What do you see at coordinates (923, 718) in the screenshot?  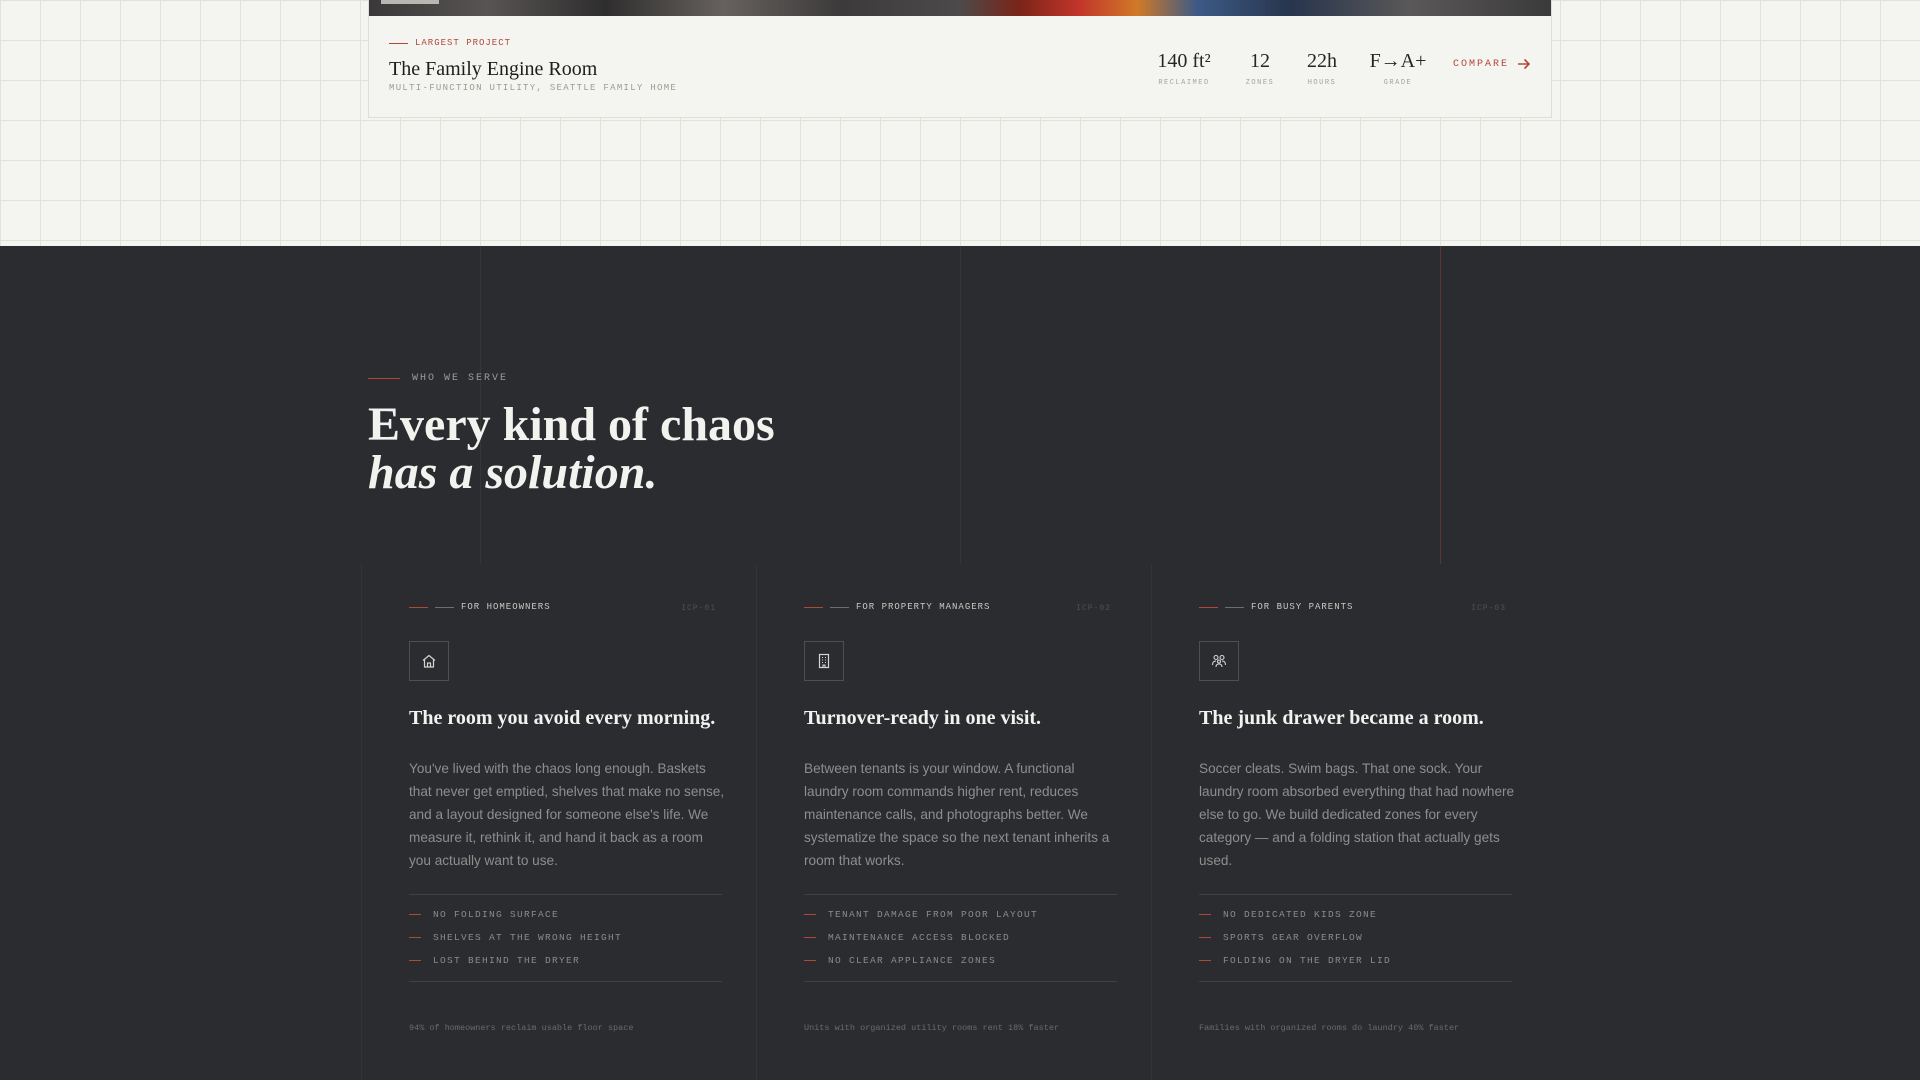 I see `card-title: Turnover-ready in one visit.` at bounding box center [923, 718].